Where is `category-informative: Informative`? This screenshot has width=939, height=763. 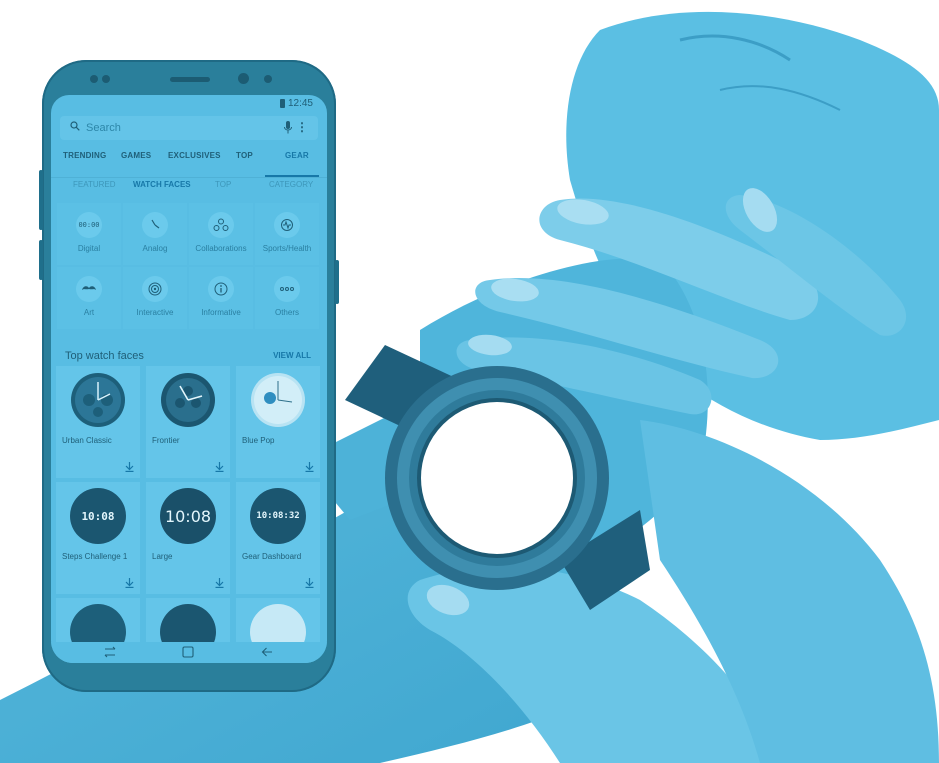 category-informative: Informative is located at coordinates (221, 298).